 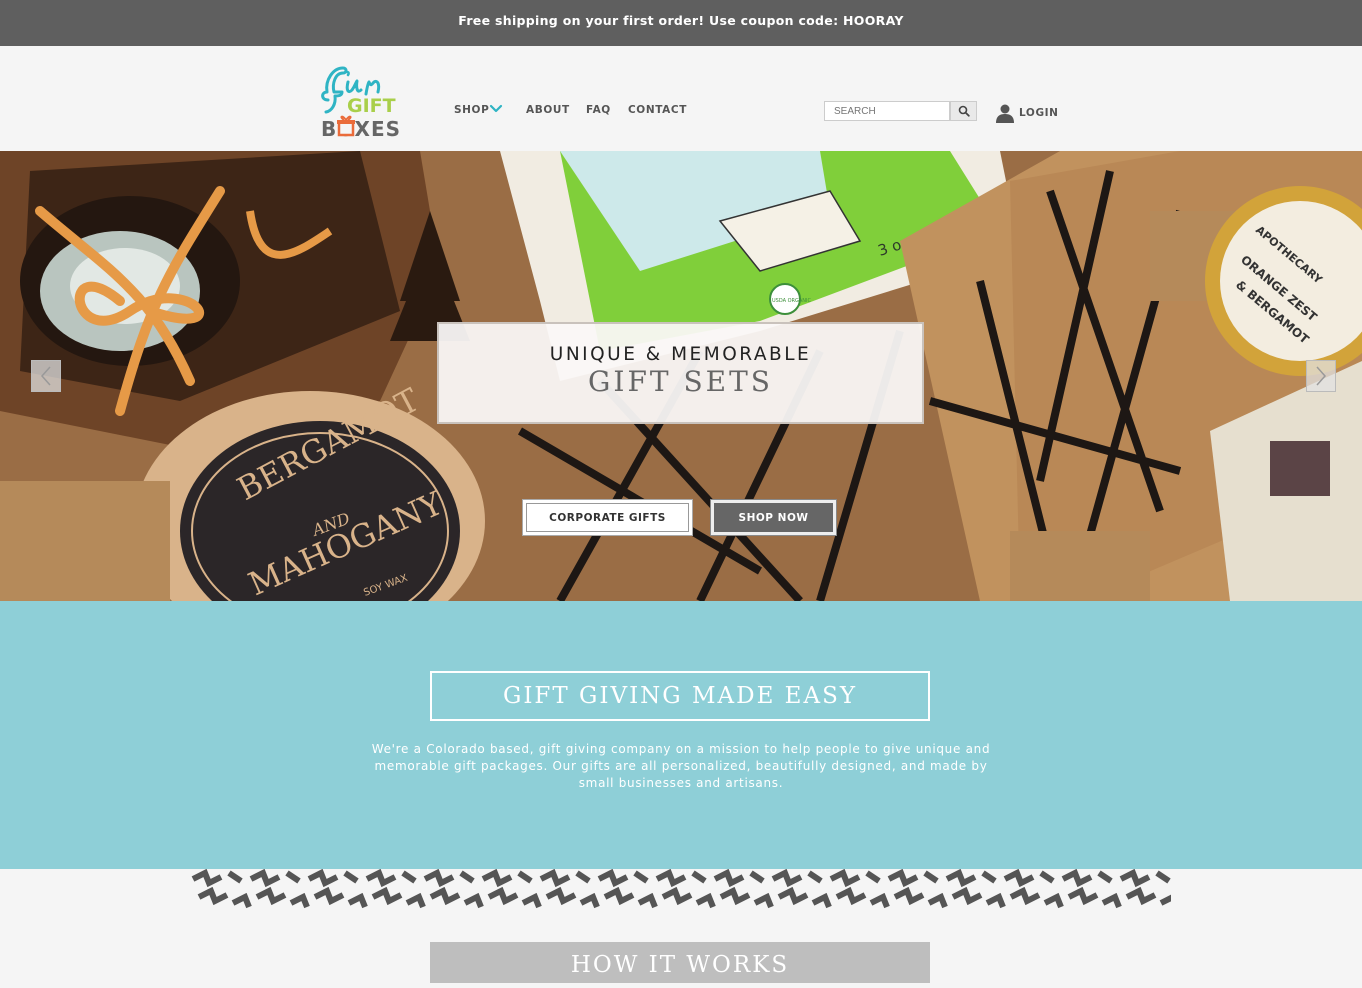 I want to click on logo-gift-text: GIFT, so click(x=371, y=106).